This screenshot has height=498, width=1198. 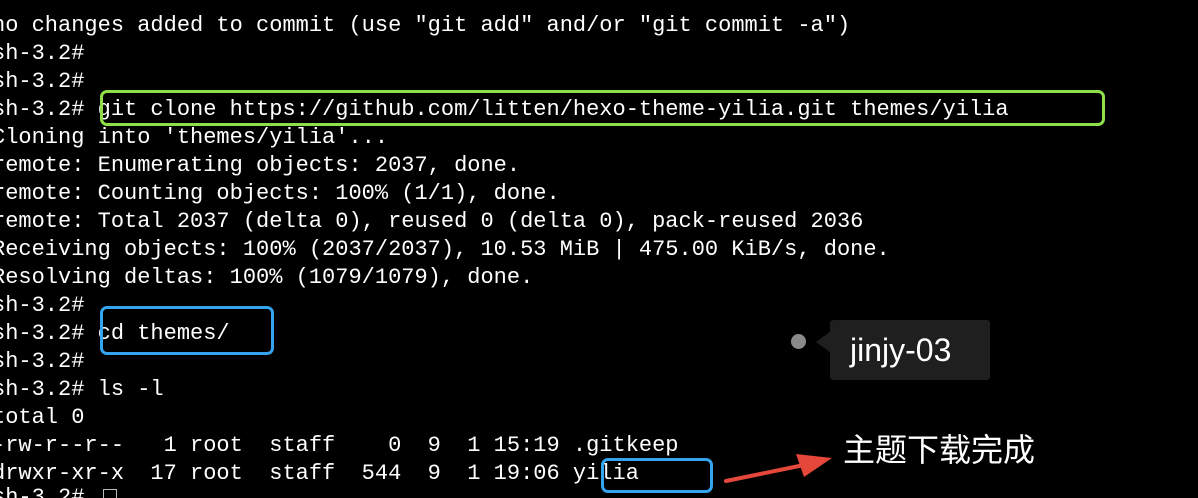 I want to click on annotation-arrow-icon, so click(x=778, y=468).